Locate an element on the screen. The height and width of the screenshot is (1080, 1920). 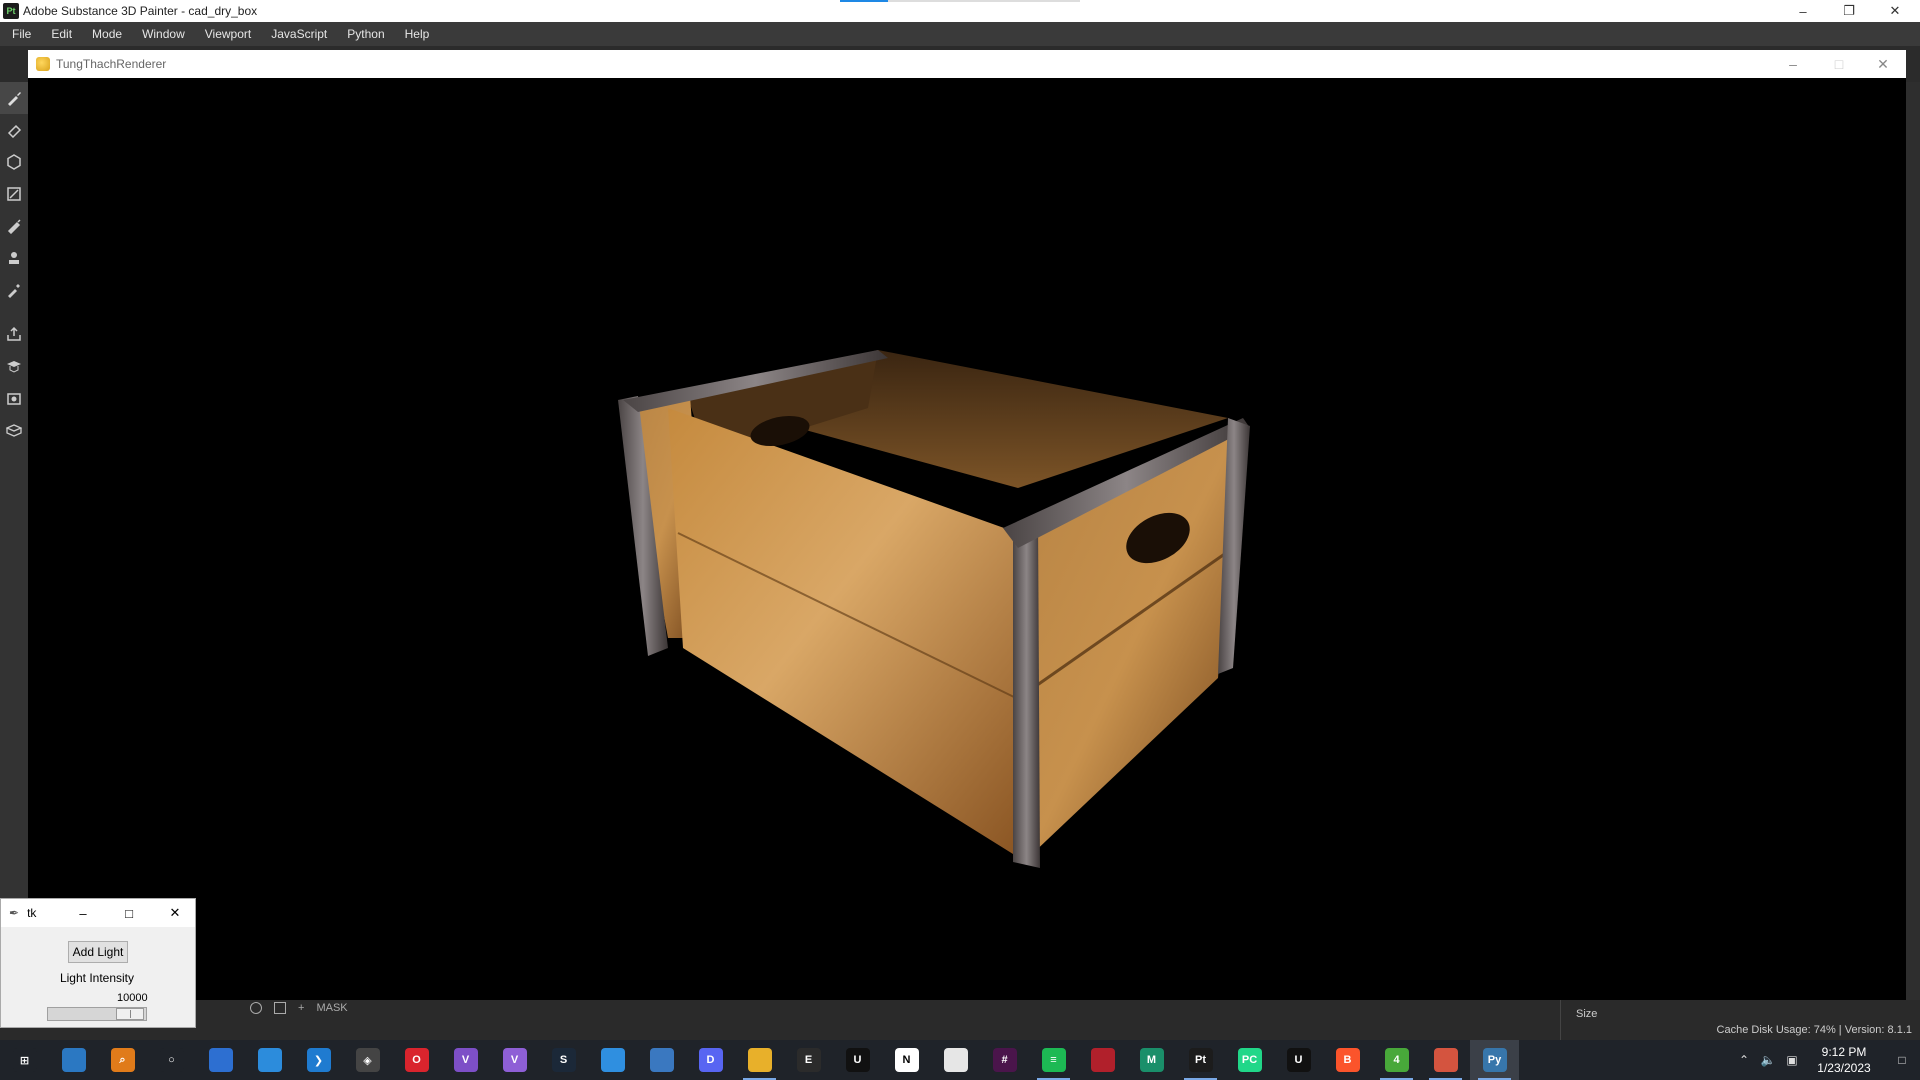
search-icon: ○ is located at coordinates (171, 1060).